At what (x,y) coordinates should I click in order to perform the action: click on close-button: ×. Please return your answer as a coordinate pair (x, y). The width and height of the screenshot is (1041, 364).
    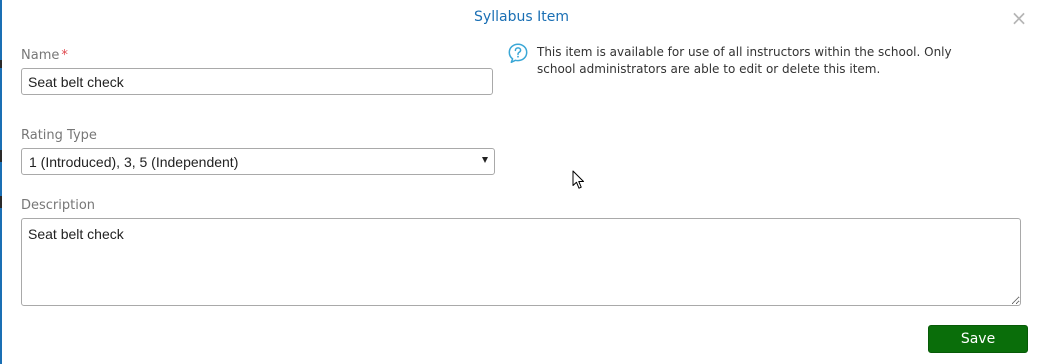
    Looking at the image, I should click on (1019, 18).